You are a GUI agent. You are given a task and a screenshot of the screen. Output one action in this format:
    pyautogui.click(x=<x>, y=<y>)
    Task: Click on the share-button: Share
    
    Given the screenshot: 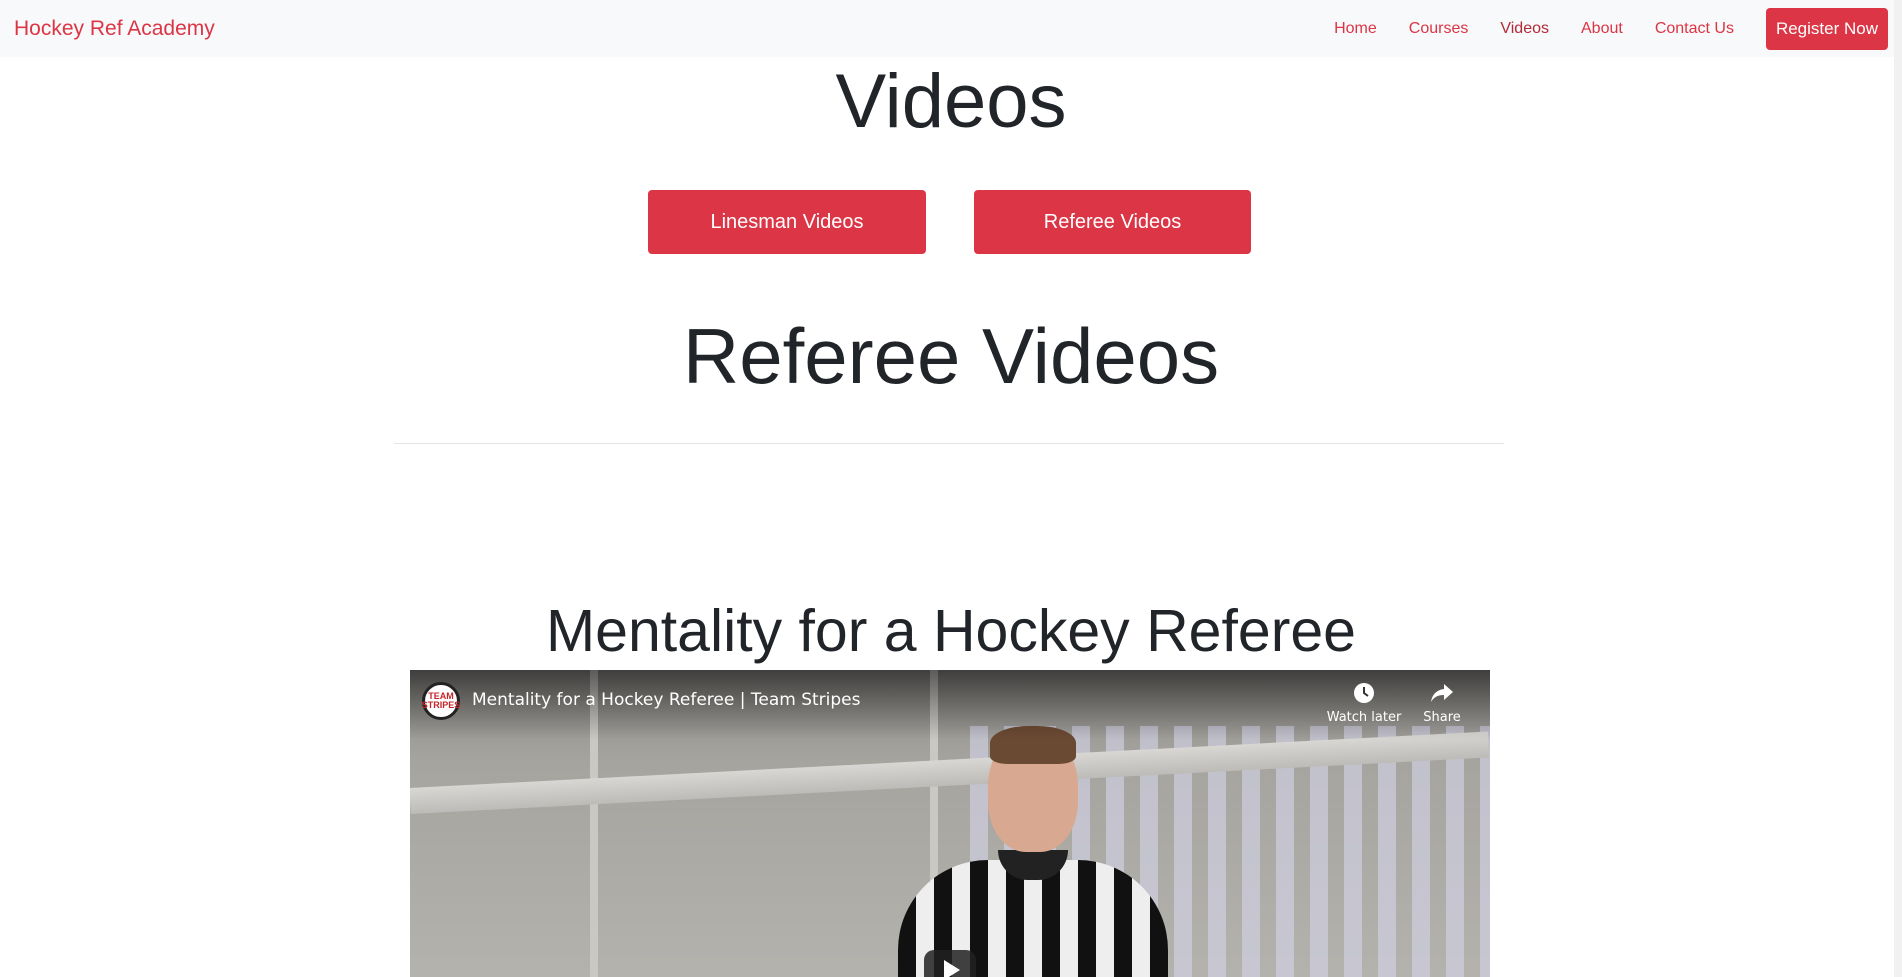 What is the action you would take?
    pyautogui.click(x=1442, y=703)
    